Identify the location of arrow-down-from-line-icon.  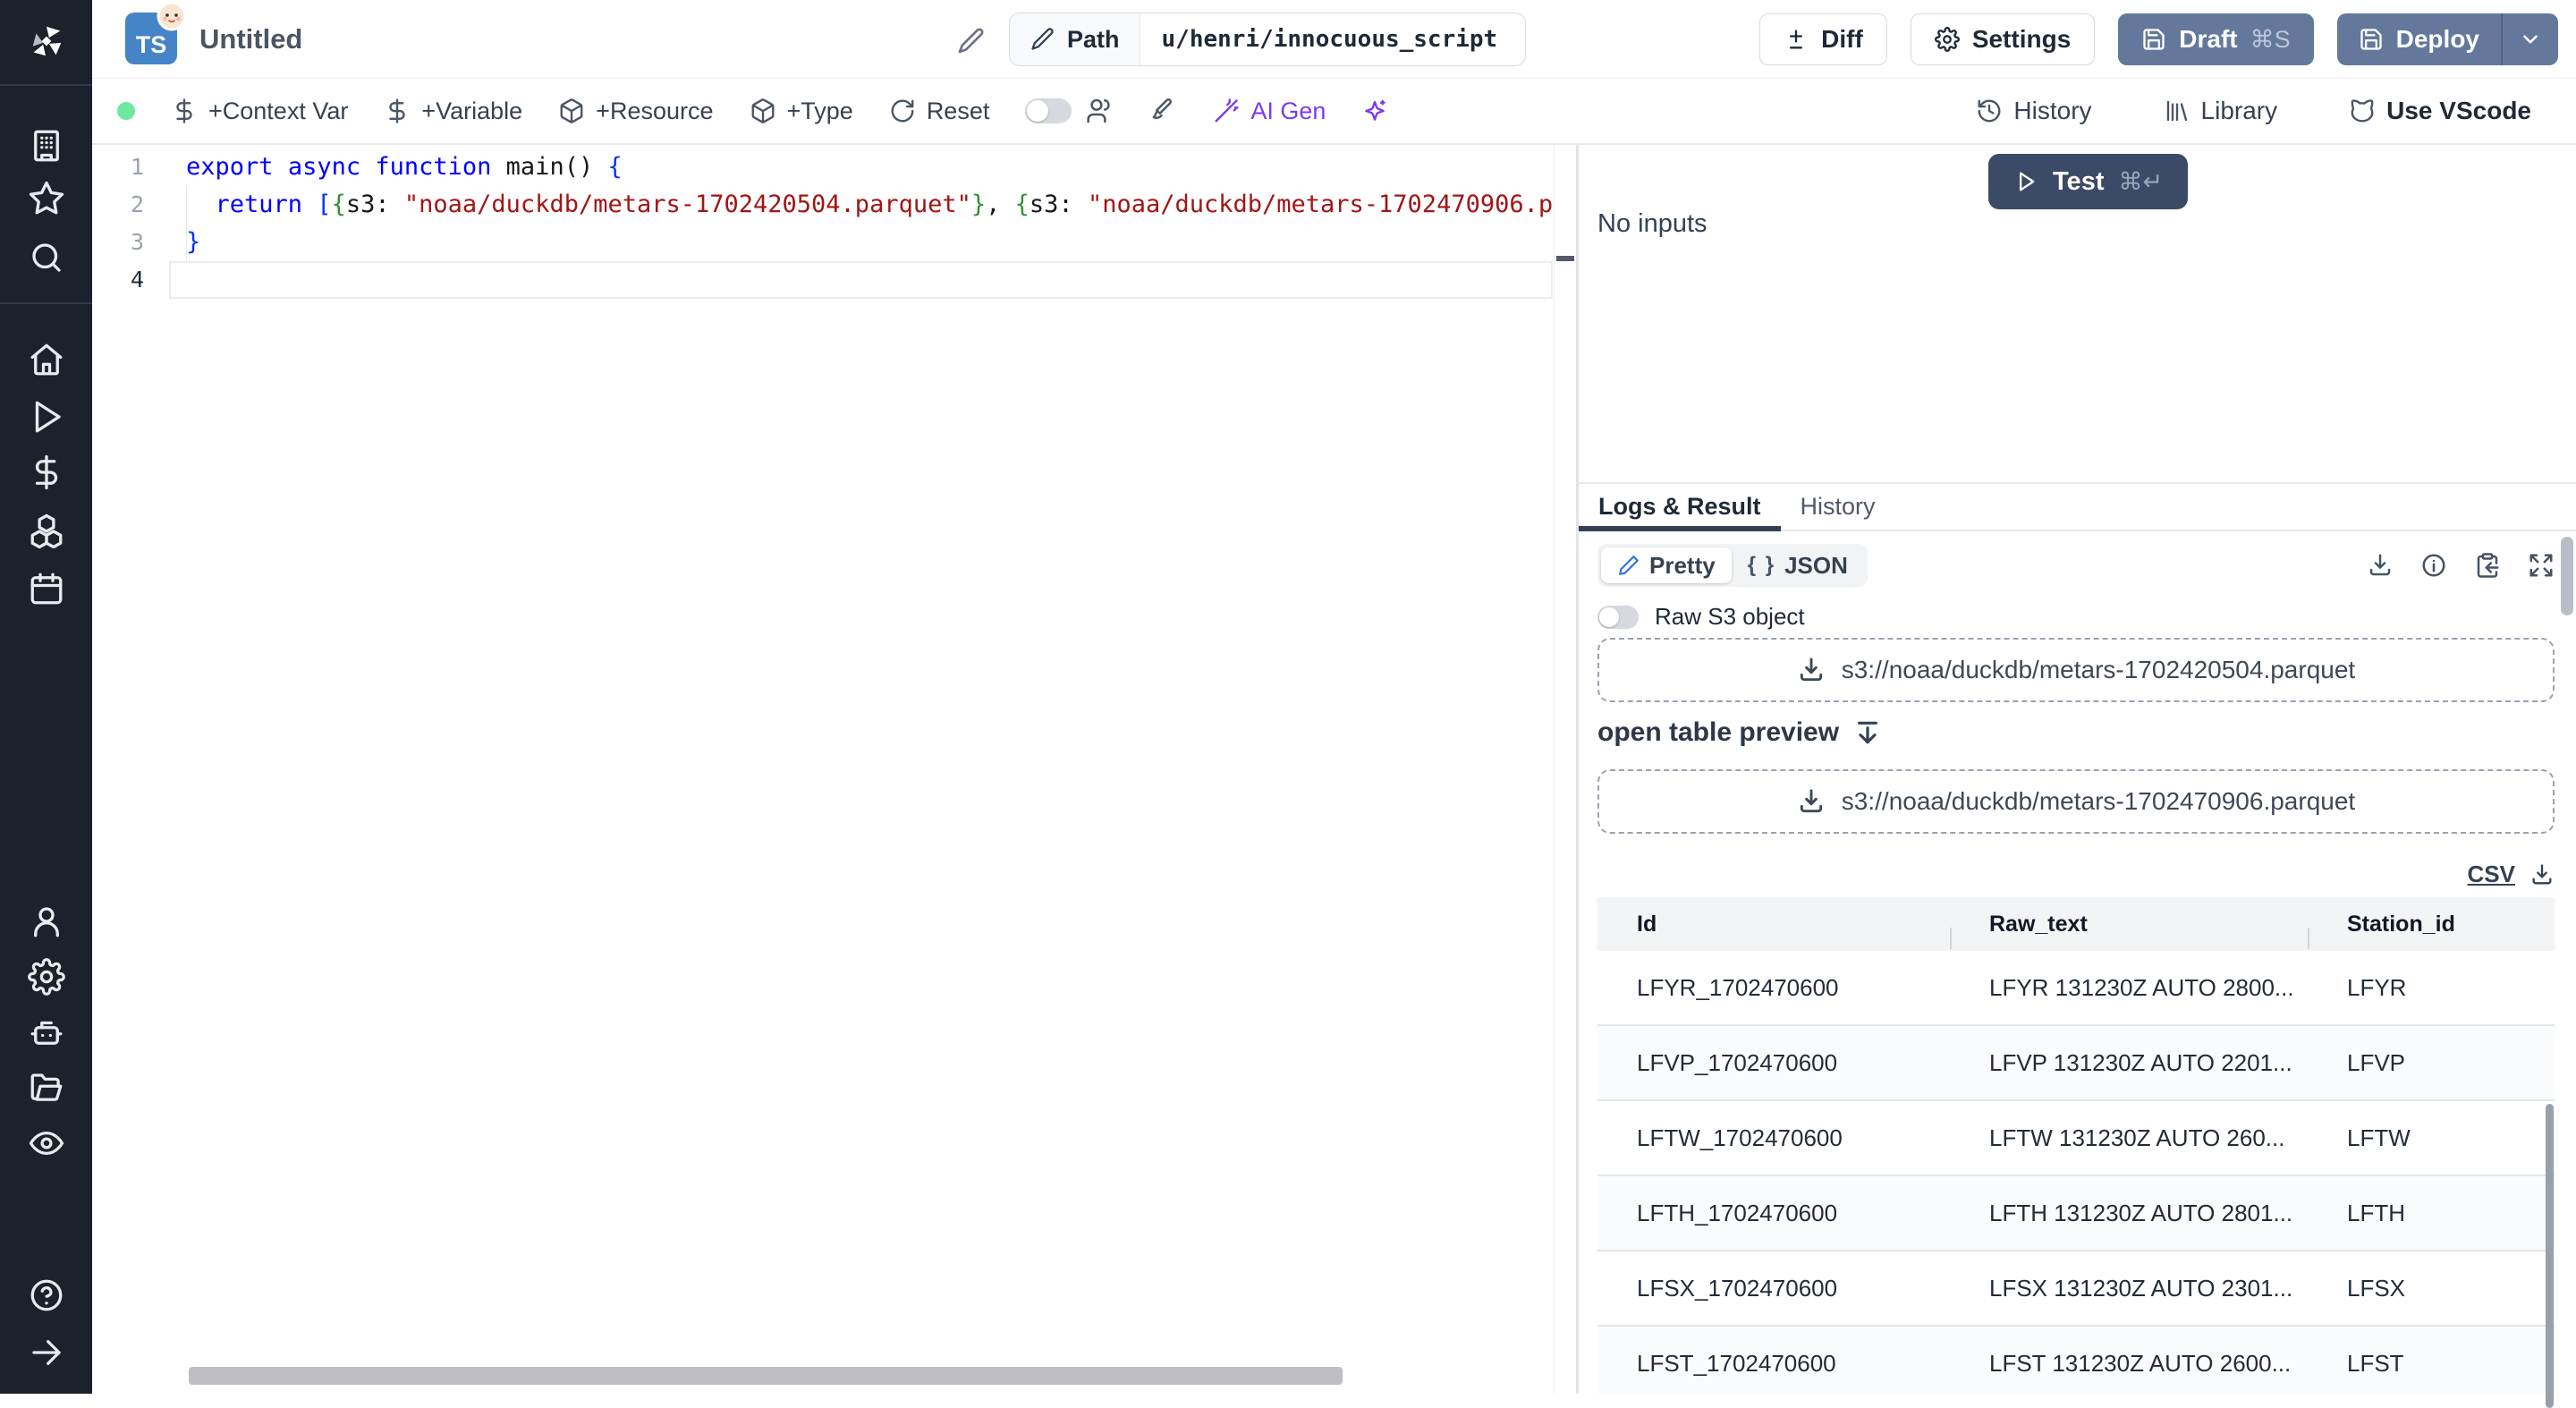
(1868, 732).